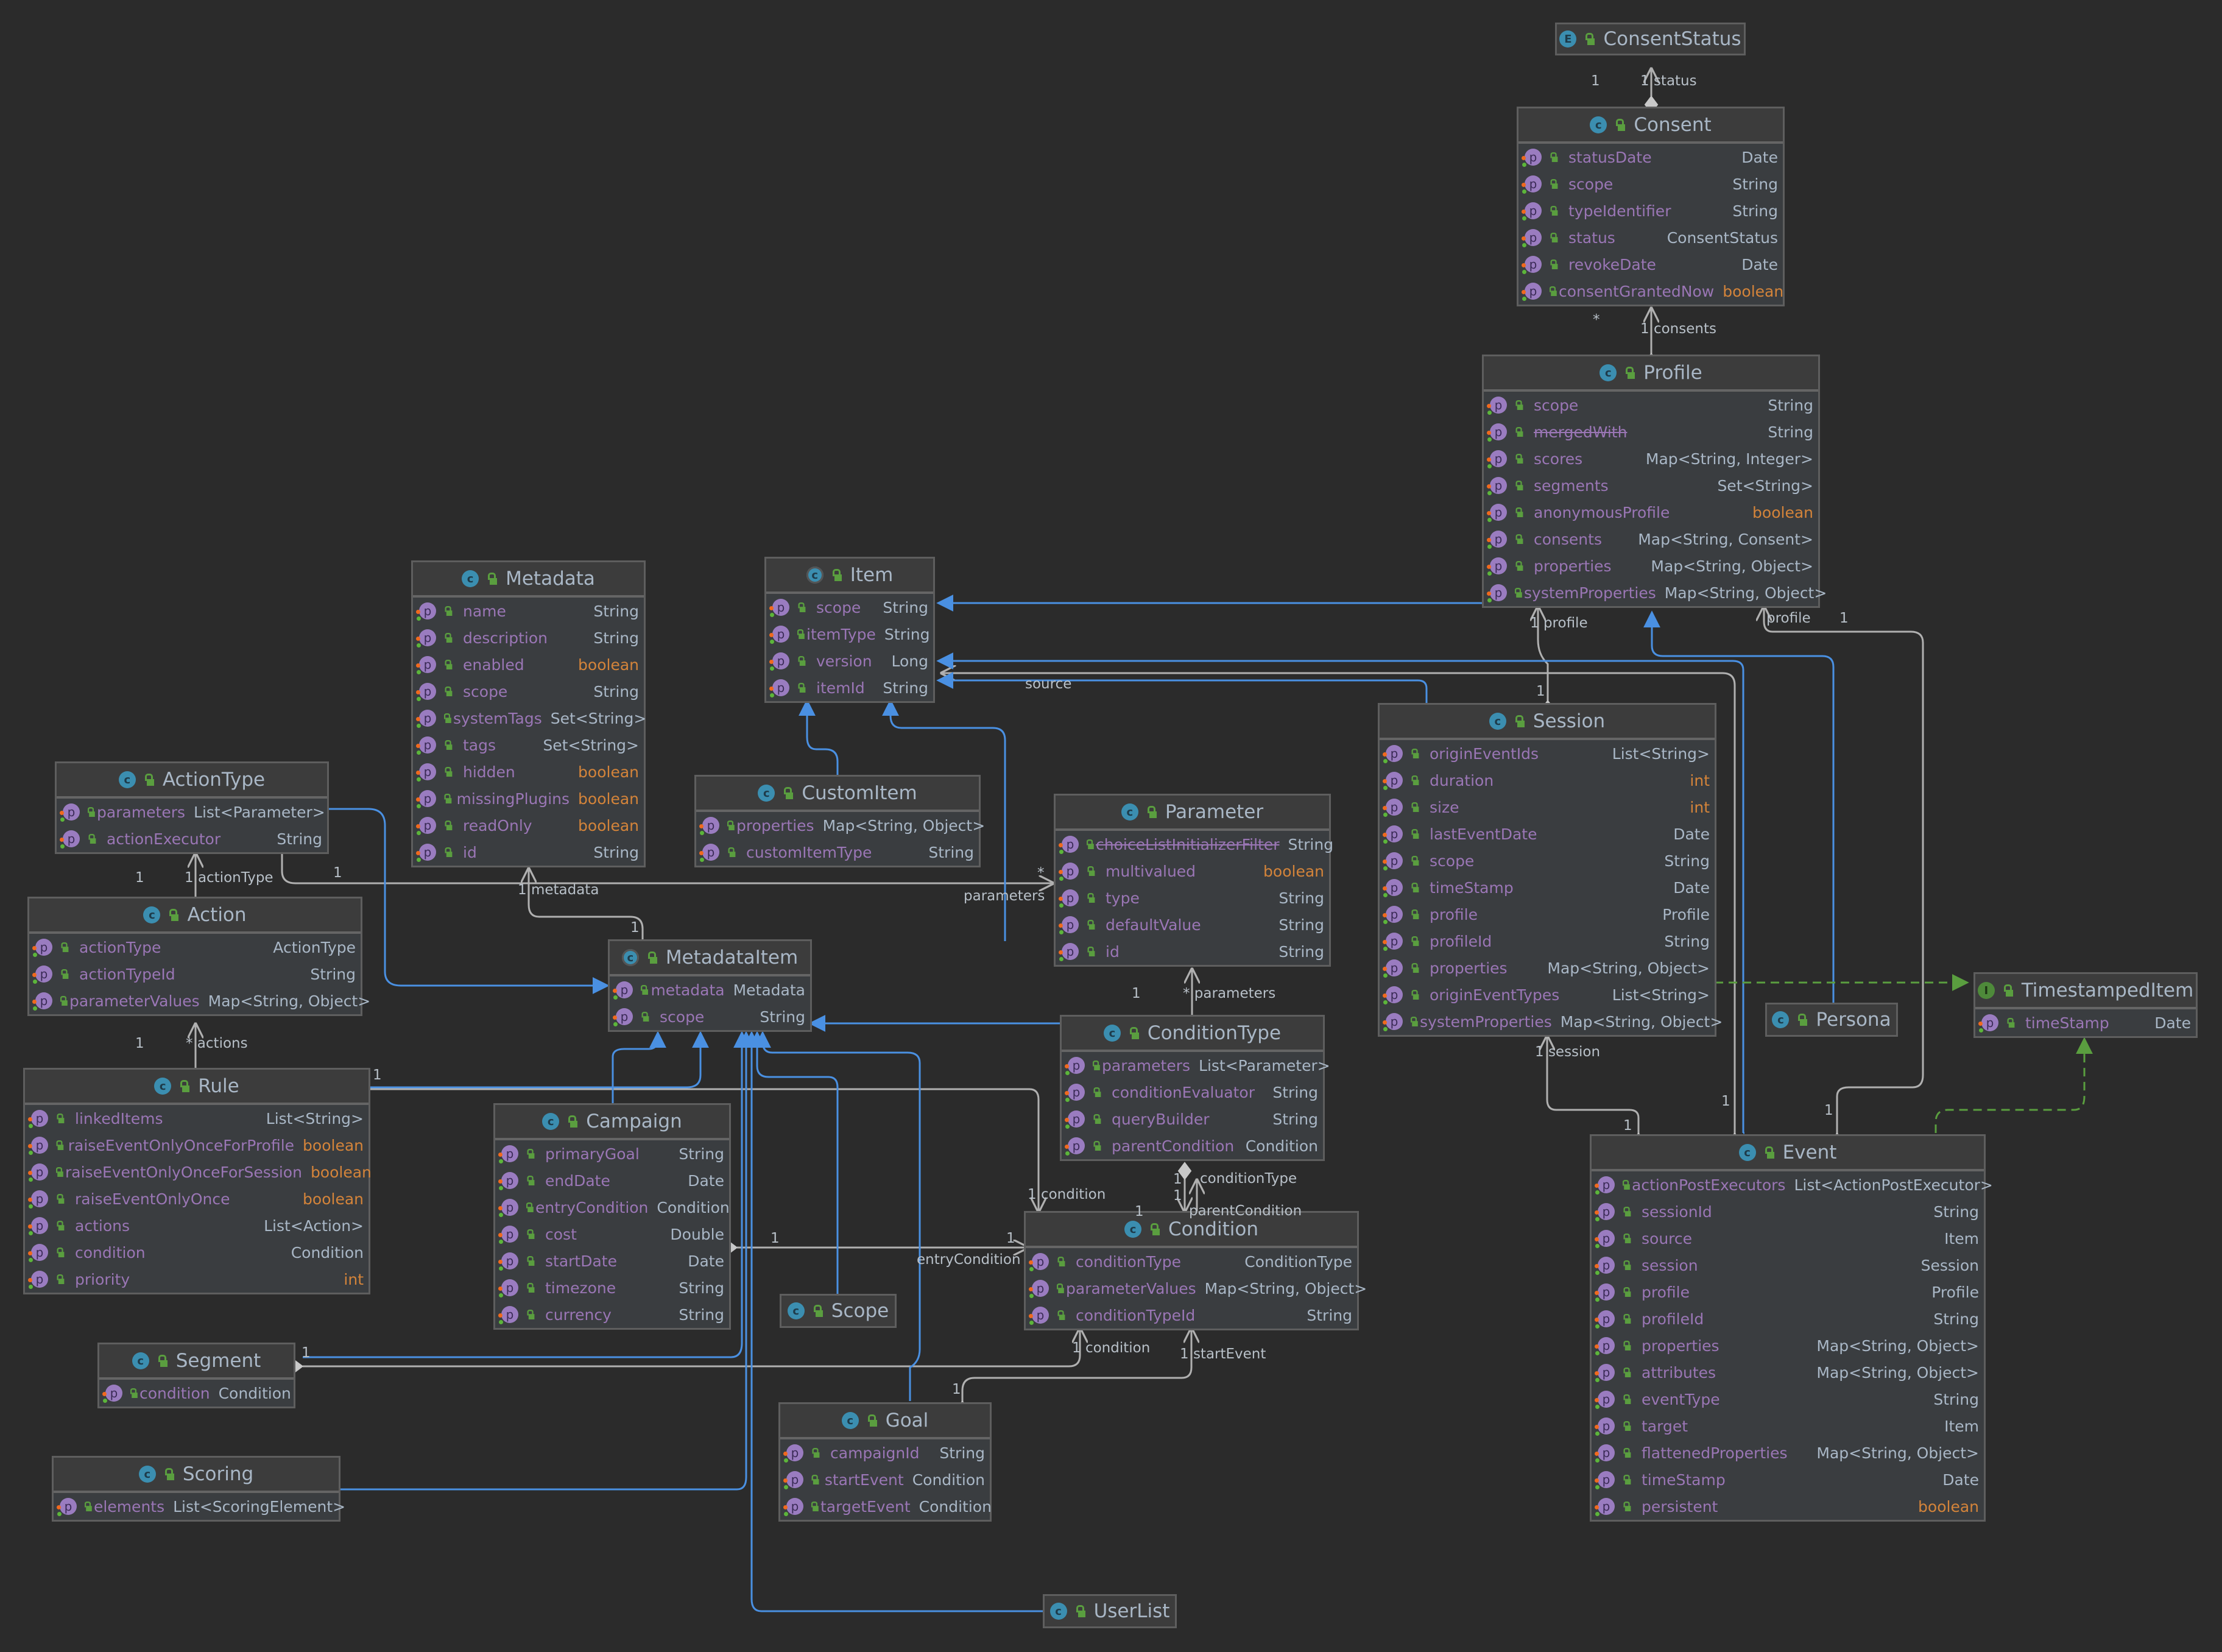  I want to click on field-row: p name String, so click(528, 611).